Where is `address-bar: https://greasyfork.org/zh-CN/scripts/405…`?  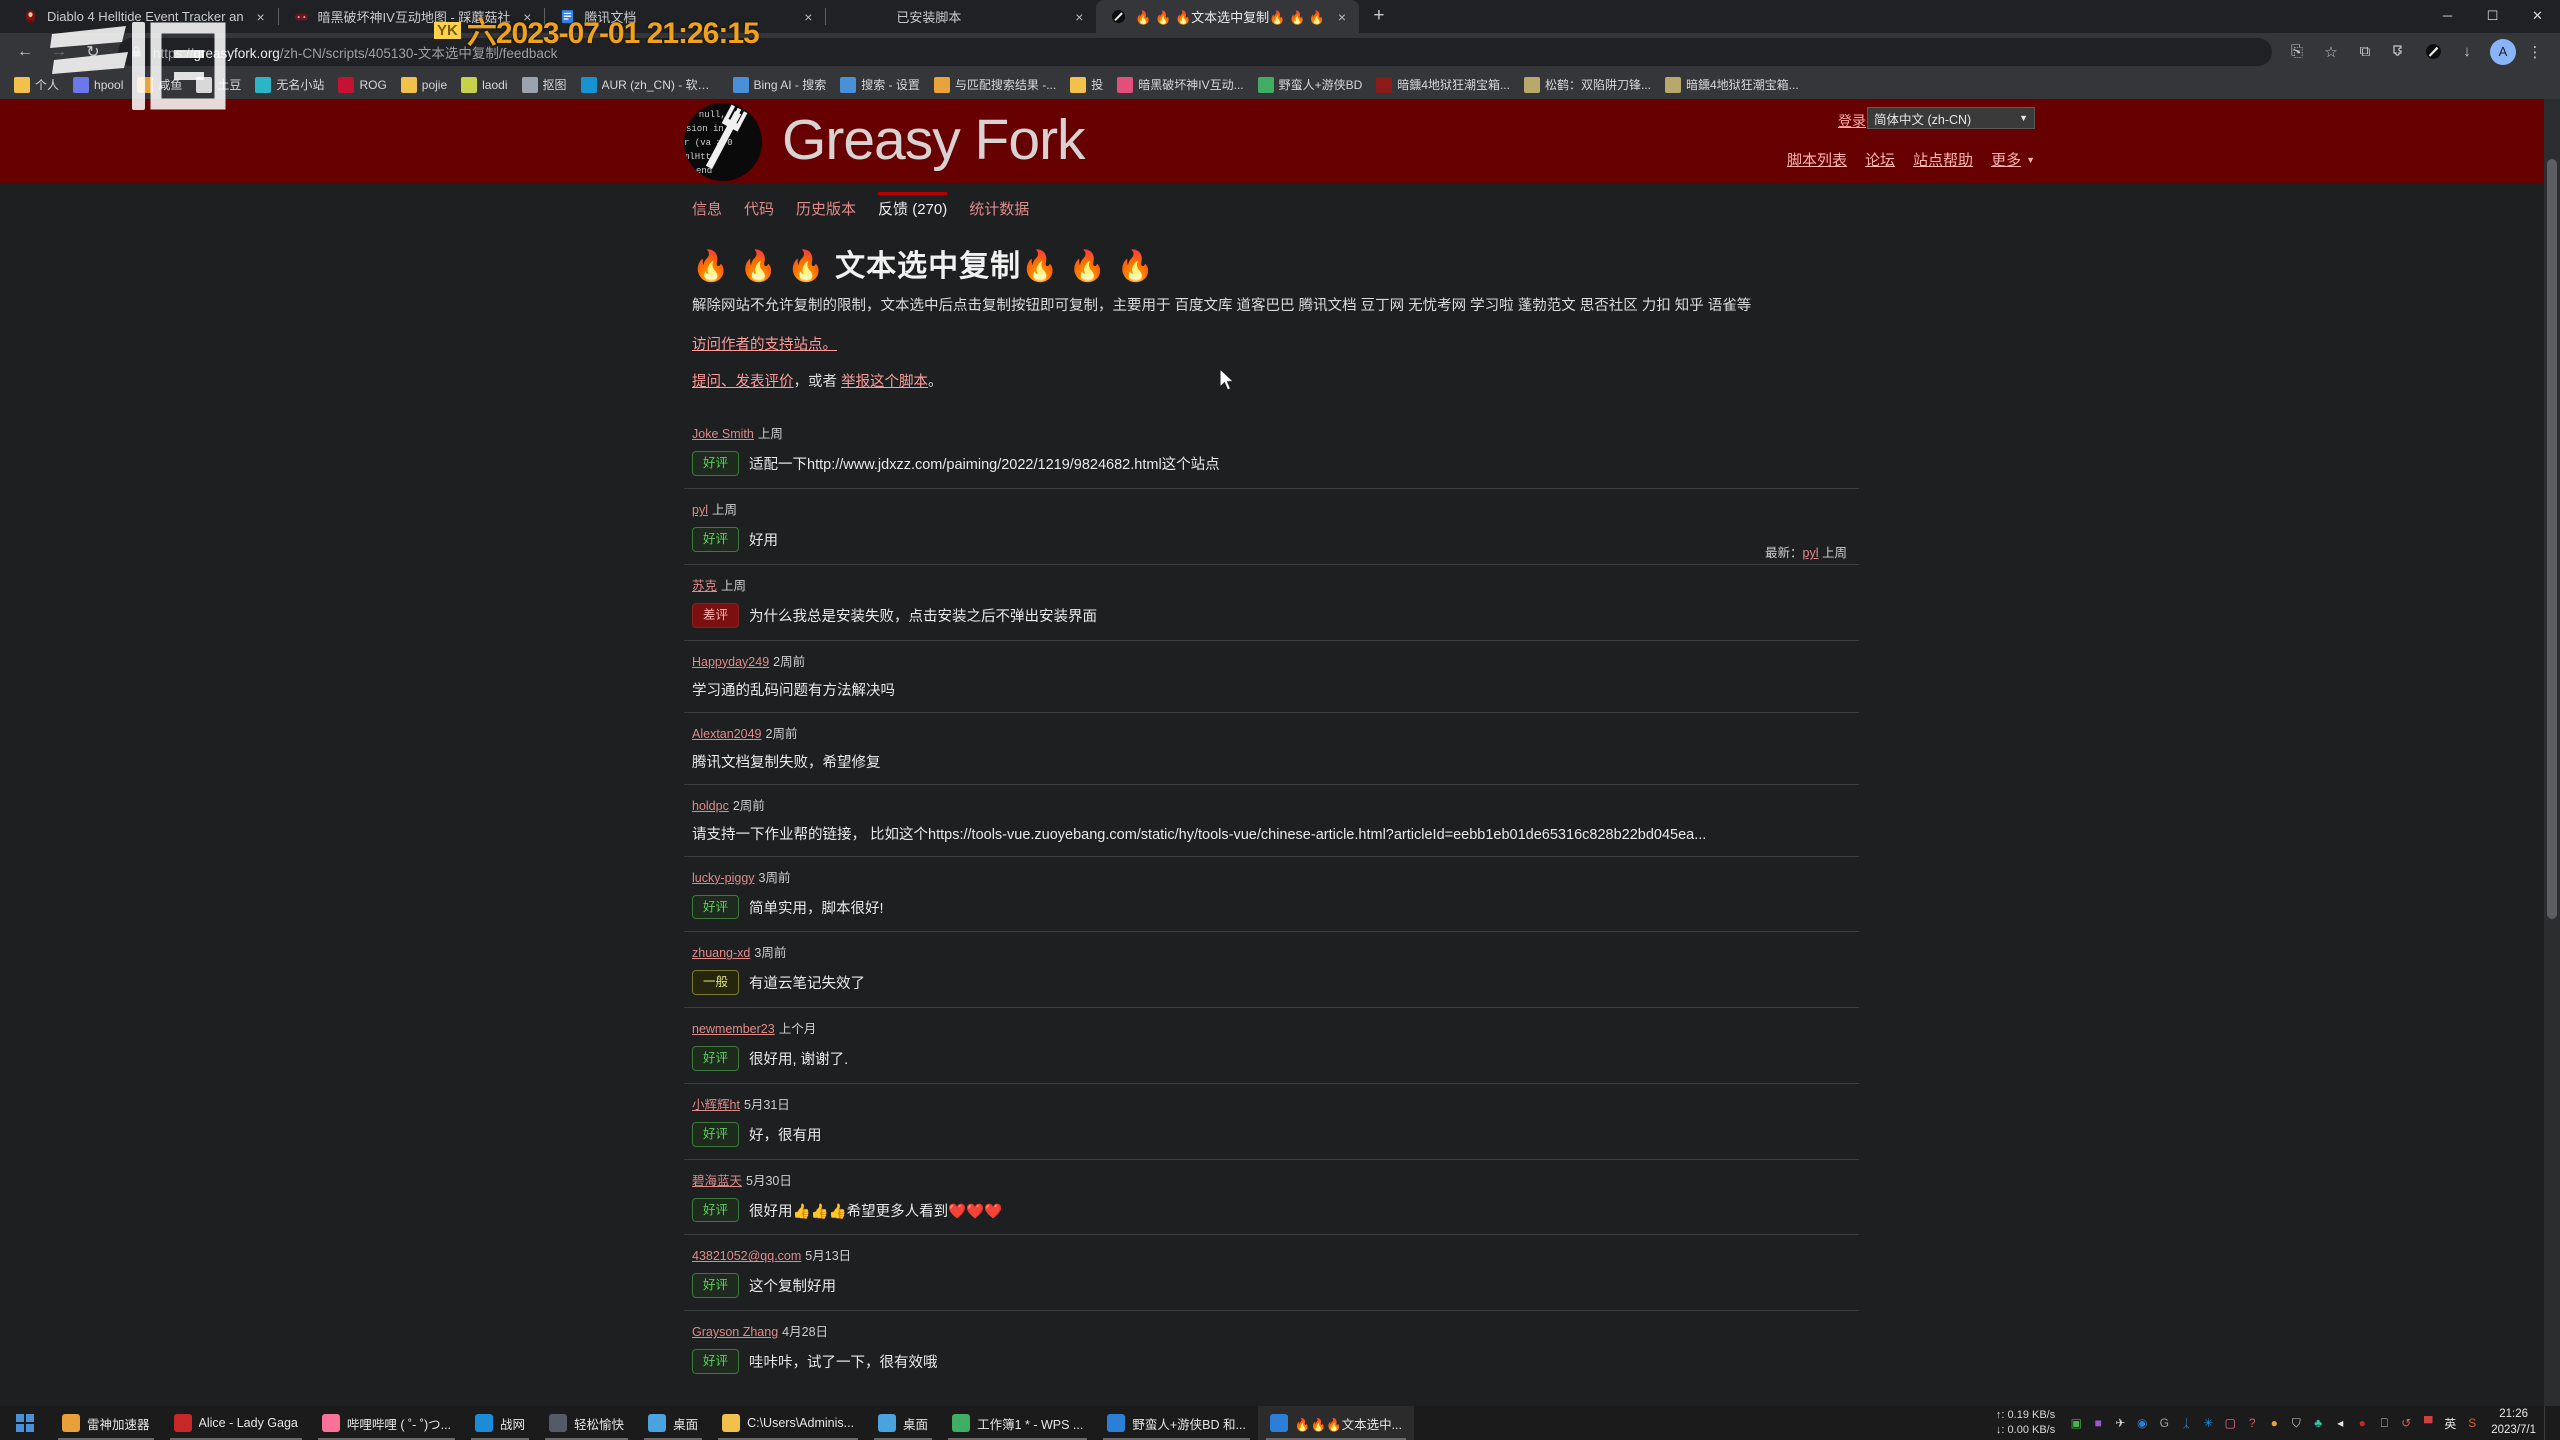 address-bar: https://greasyfork.org/zh-CN/scripts/405… is located at coordinates (1195, 51).